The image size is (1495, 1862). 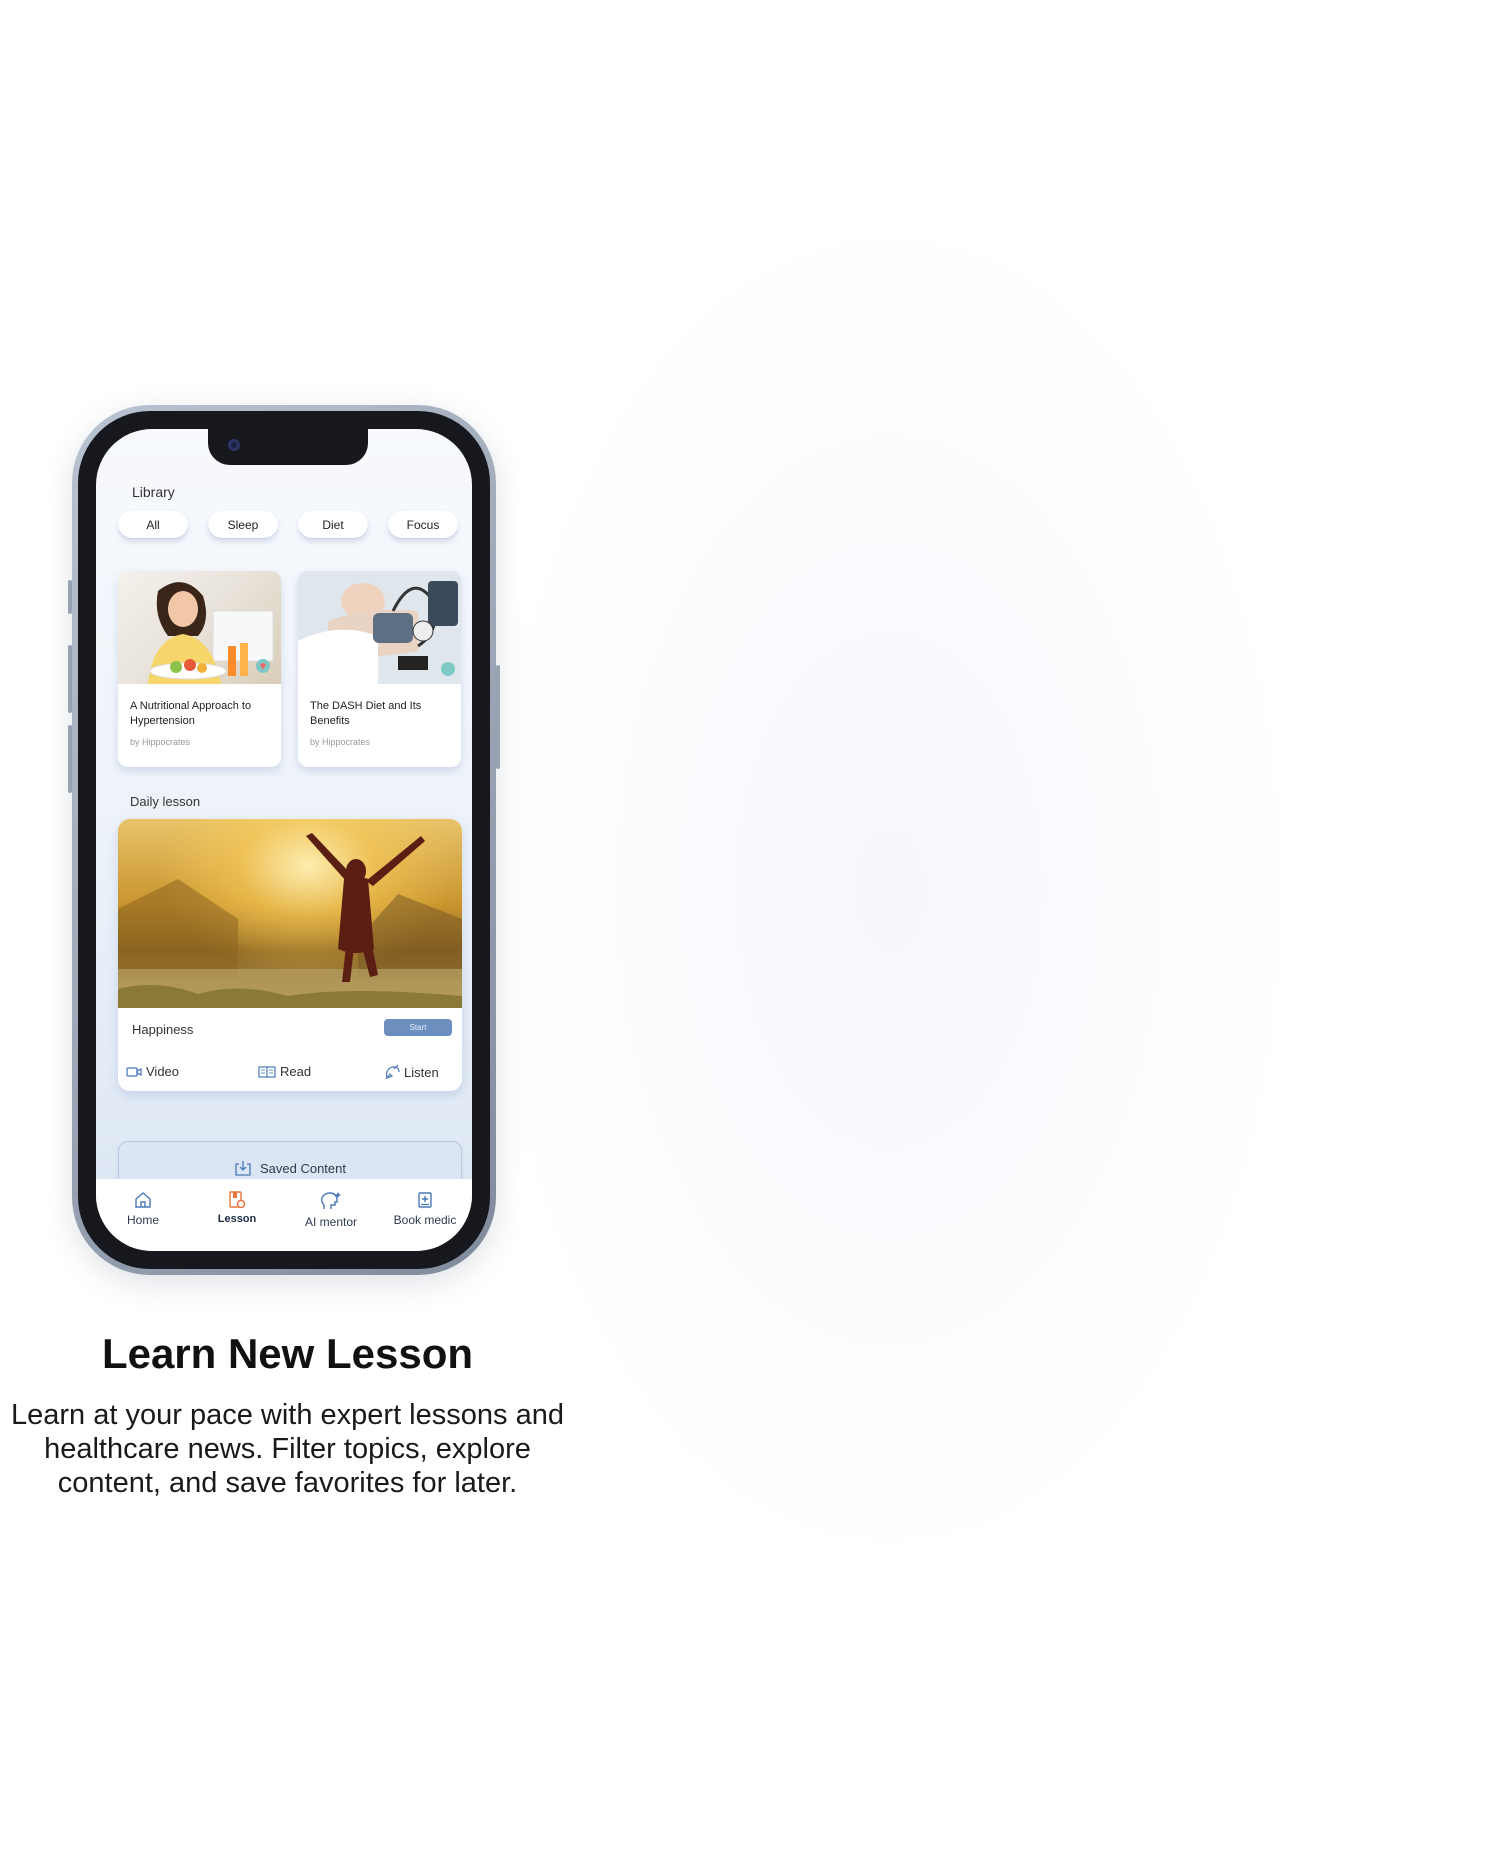 I want to click on library-title: Library, so click(x=153, y=492).